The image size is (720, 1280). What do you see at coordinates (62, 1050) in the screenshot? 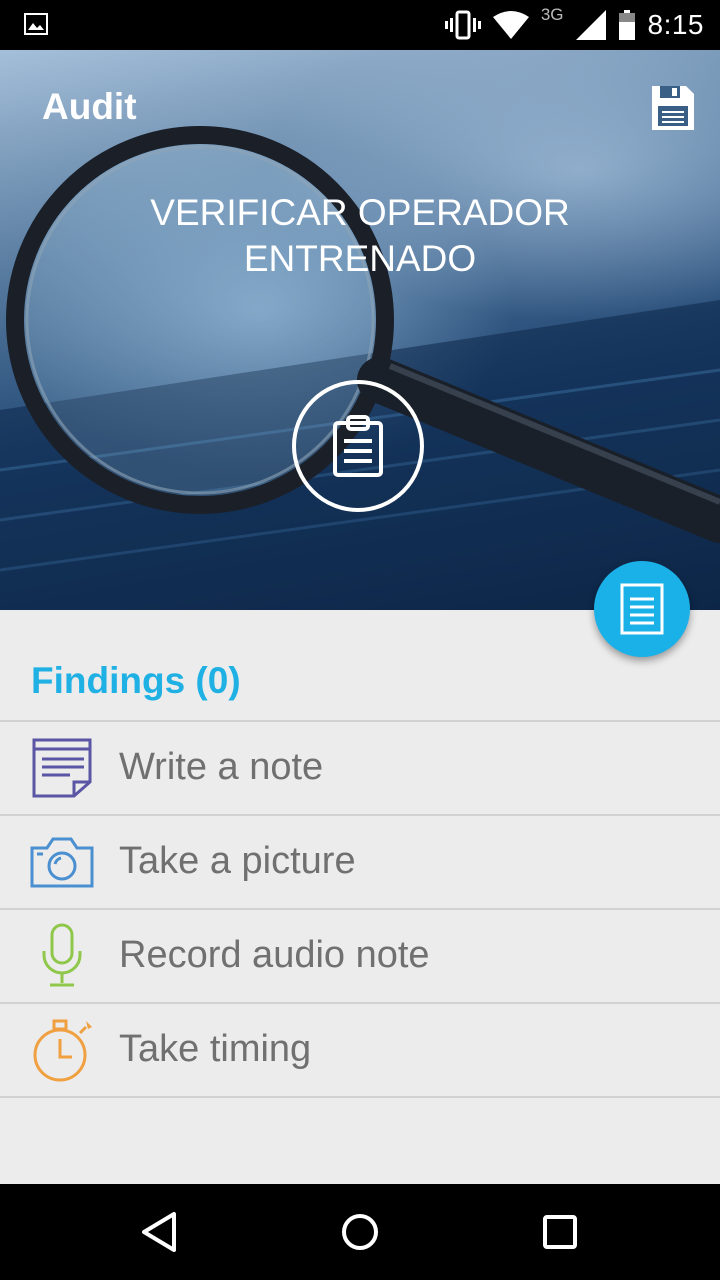
I see `stopwatch-icon` at bounding box center [62, 1050].